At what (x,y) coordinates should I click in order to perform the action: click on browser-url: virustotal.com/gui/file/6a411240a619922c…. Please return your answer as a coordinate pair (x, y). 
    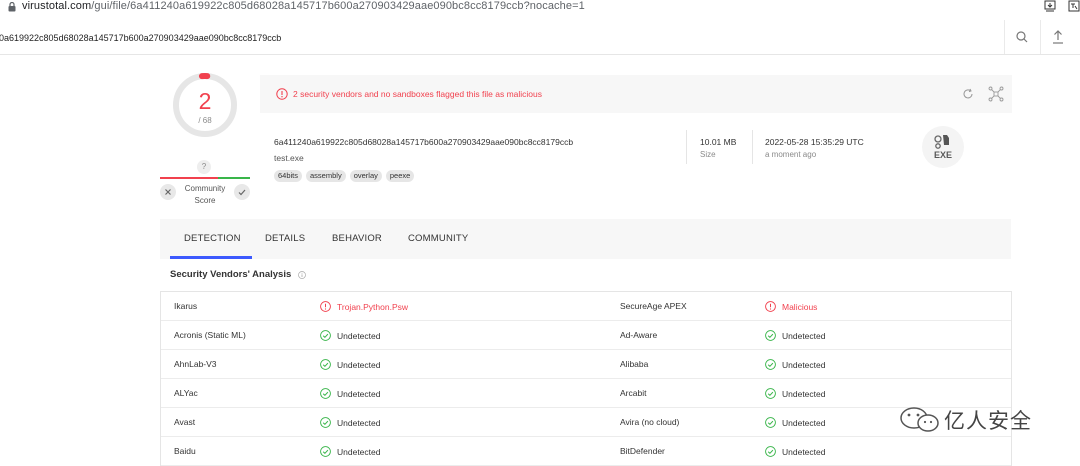
    Looking at the image, I should click on (303, 6).